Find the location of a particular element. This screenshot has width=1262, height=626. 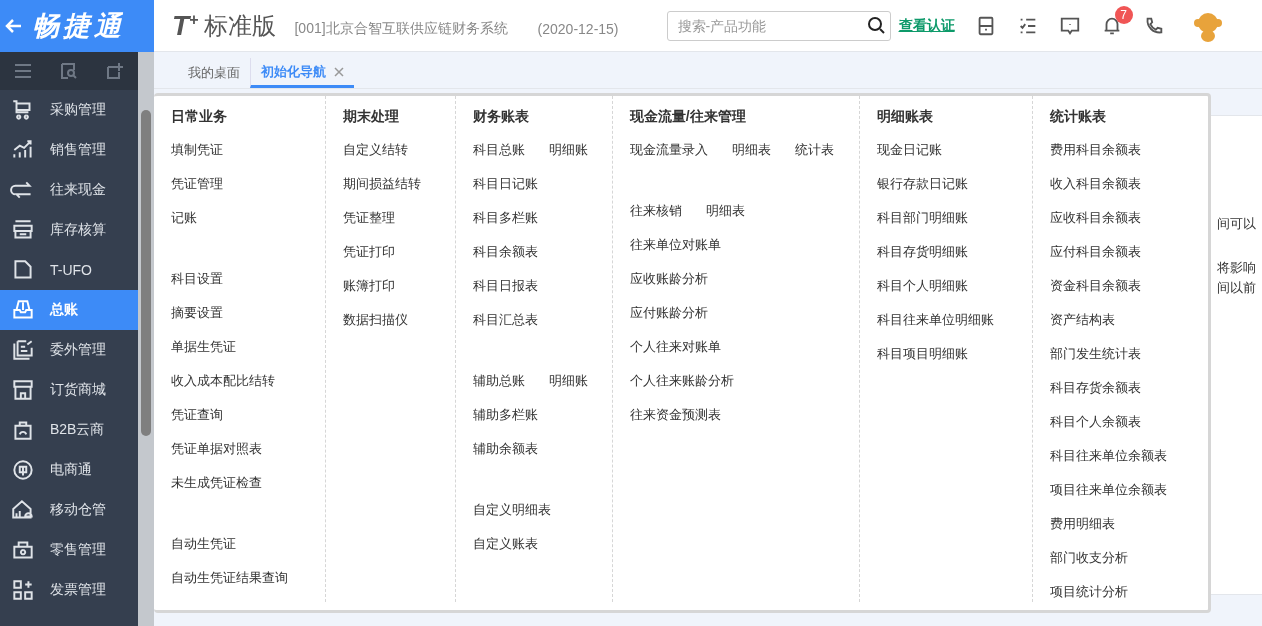

sidebar-item: T-UFO is located at coordinates (69, 270).